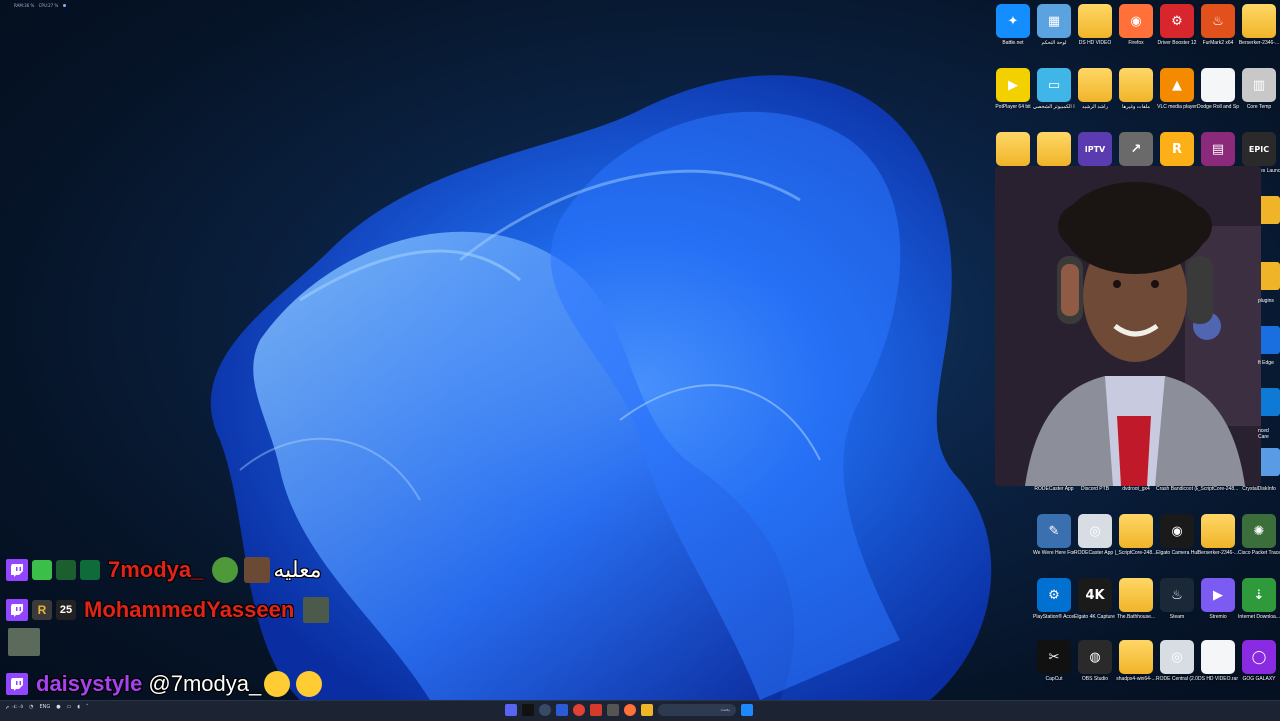  I want to click on partial-icon-label: ft Edge, so click(1266, 363).